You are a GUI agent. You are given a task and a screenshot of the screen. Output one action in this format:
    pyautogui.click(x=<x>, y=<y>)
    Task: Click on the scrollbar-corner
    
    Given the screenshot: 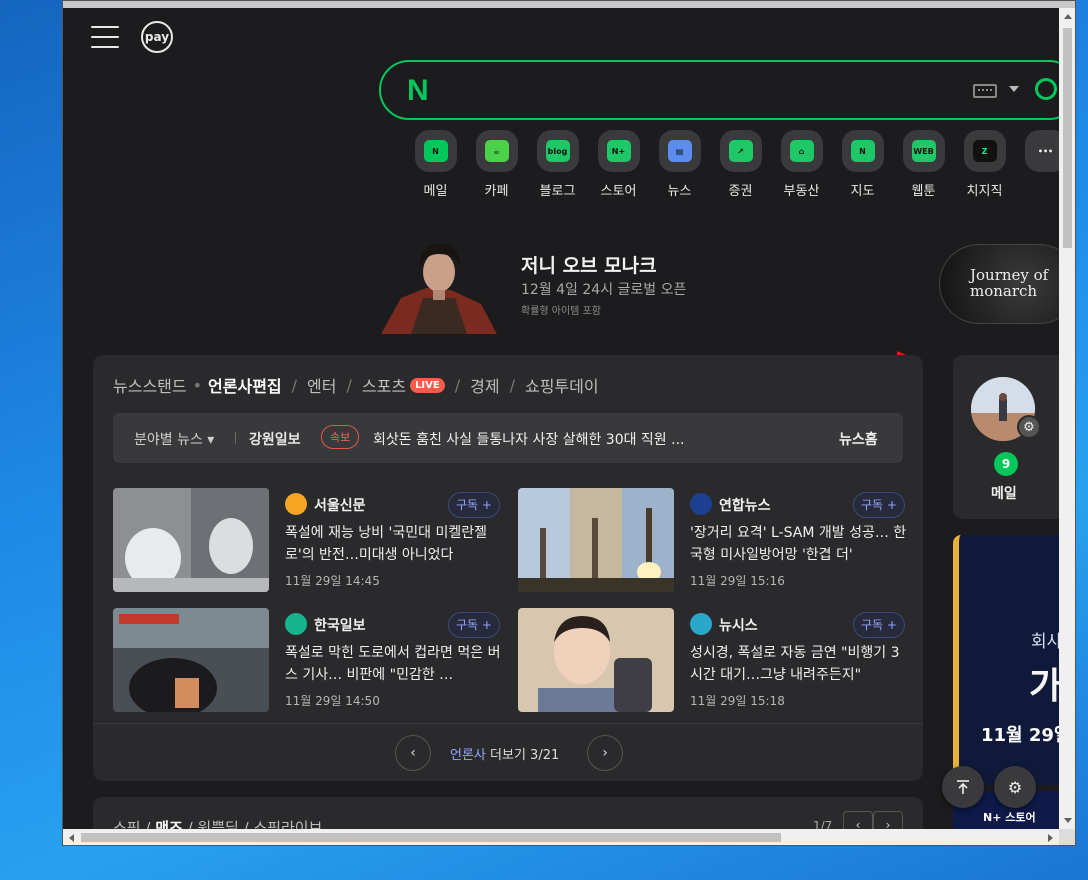 What is the action you would take?
    pyautogui.click(x=1067, y=837)
    